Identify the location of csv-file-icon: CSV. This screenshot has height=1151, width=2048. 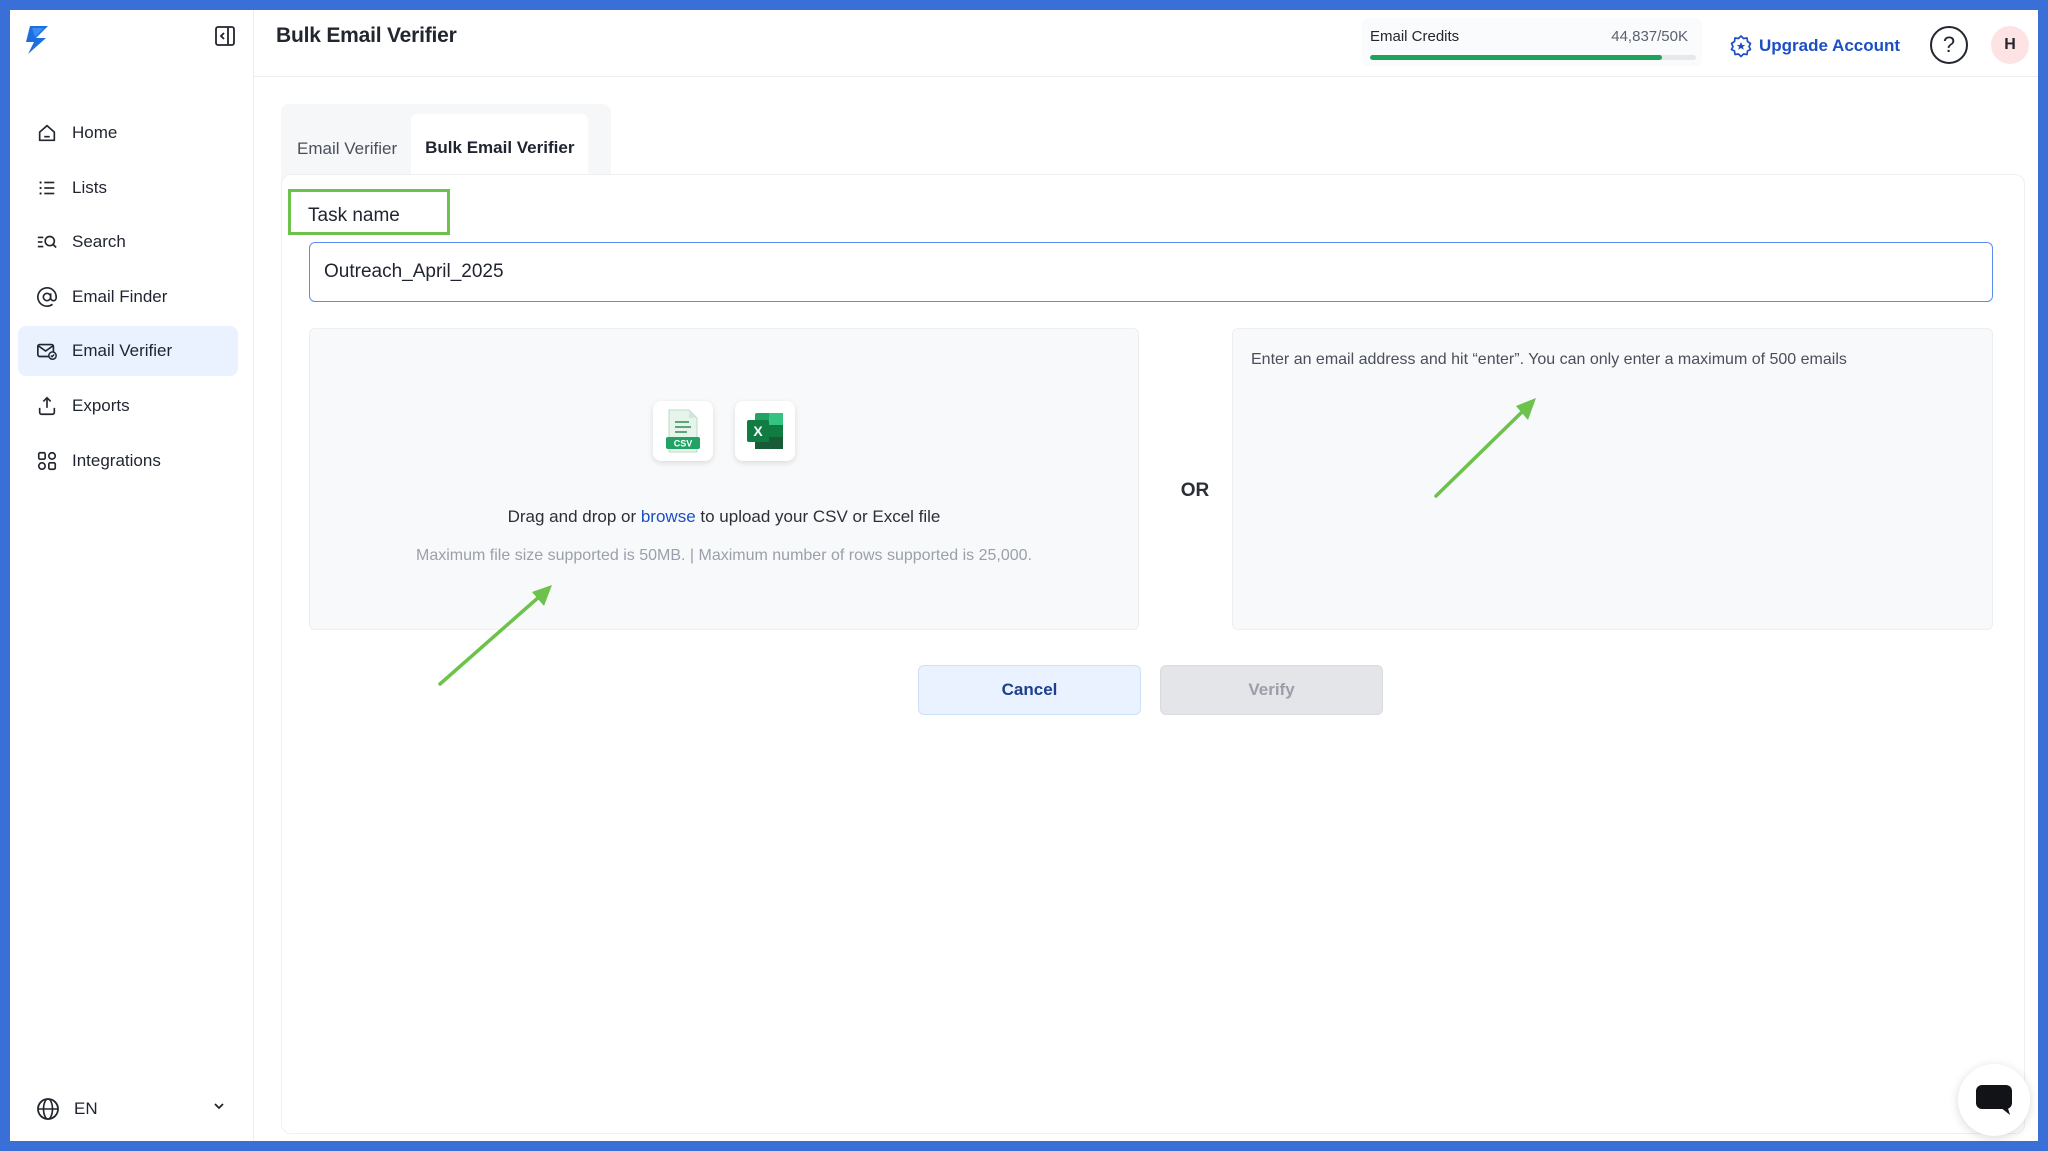
(683, 431).